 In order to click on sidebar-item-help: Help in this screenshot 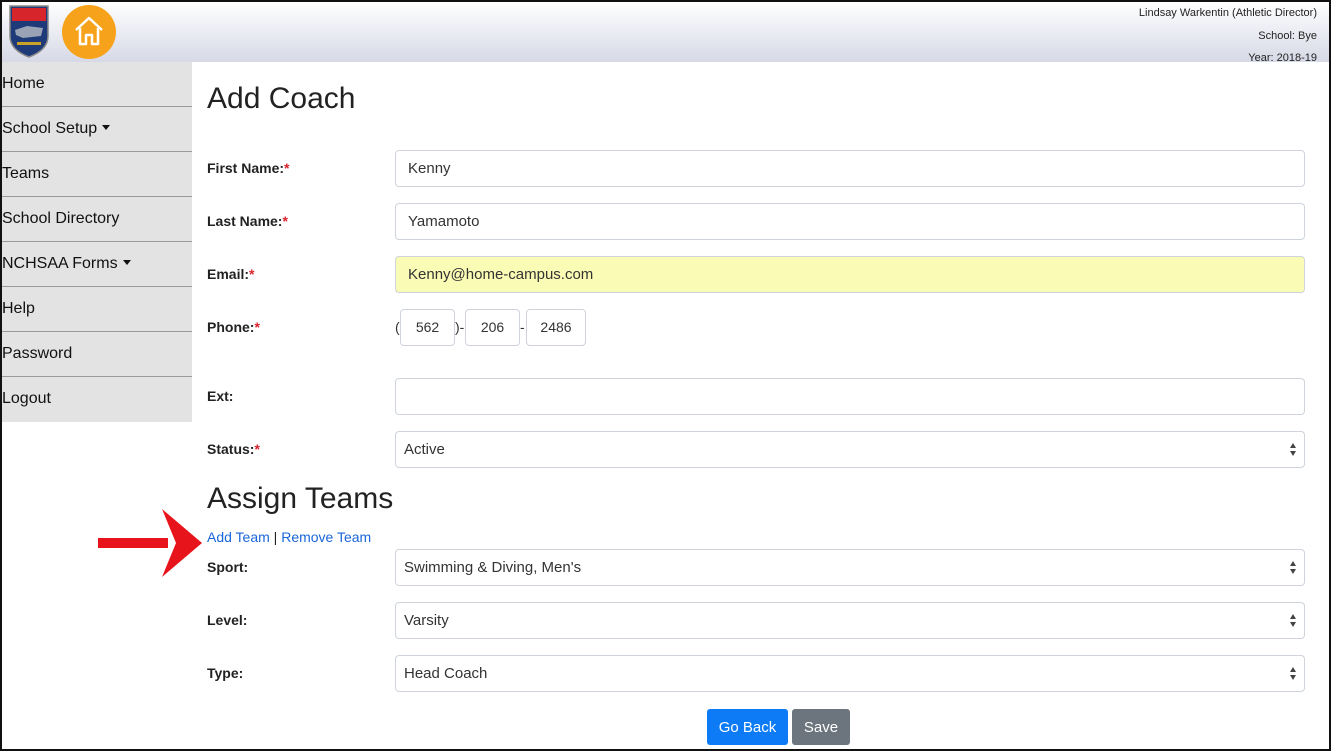, I will do `click(97, 309)`.